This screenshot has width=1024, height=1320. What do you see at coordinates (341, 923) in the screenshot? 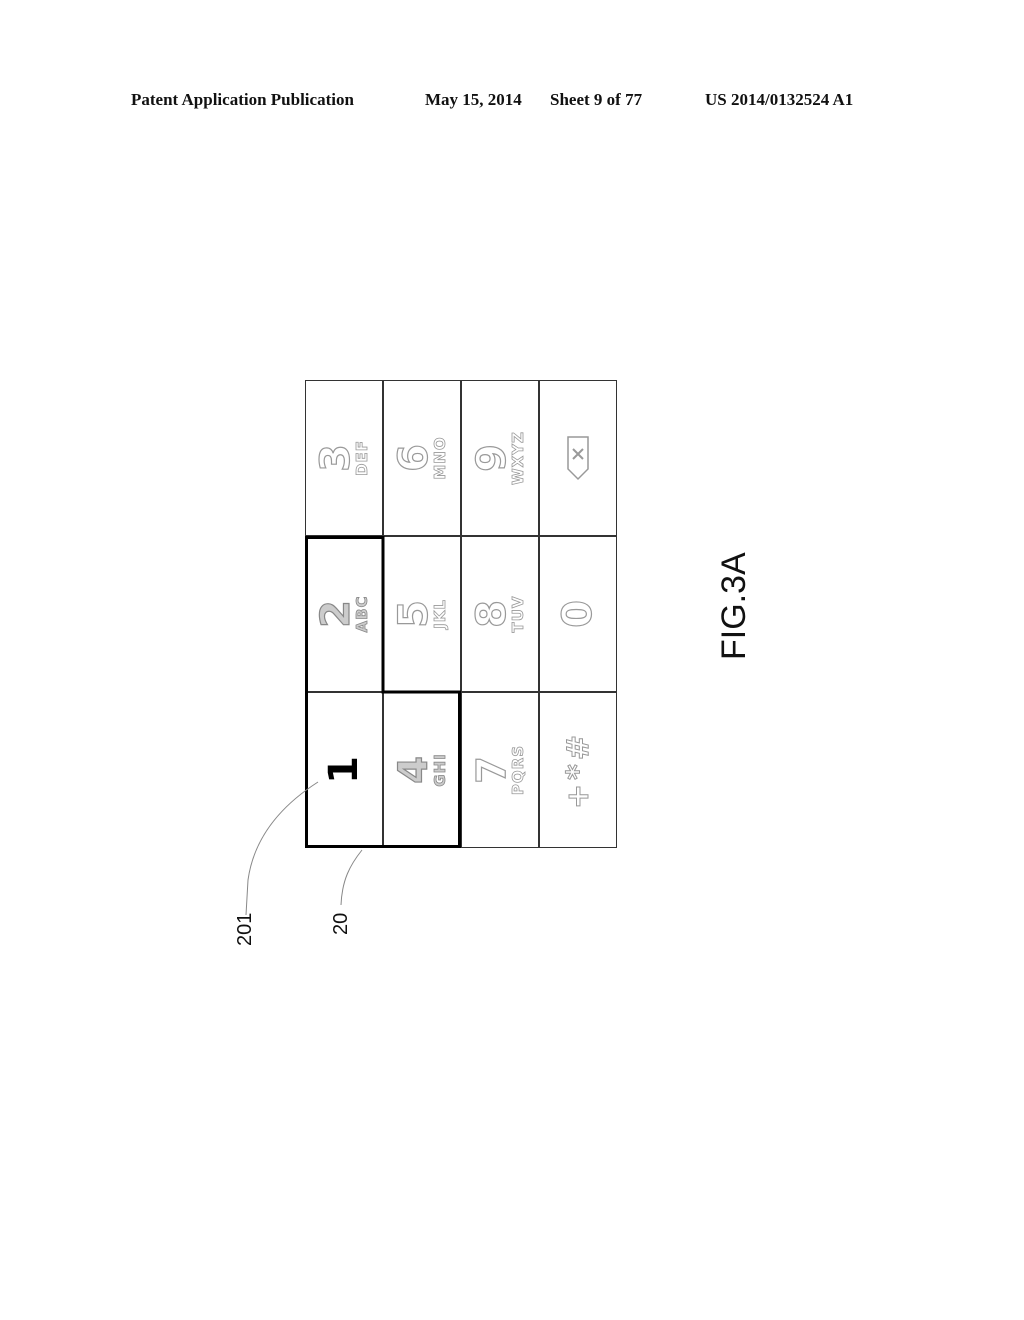
I see `reference-label-20: 20` at bounding box center [341, 923].